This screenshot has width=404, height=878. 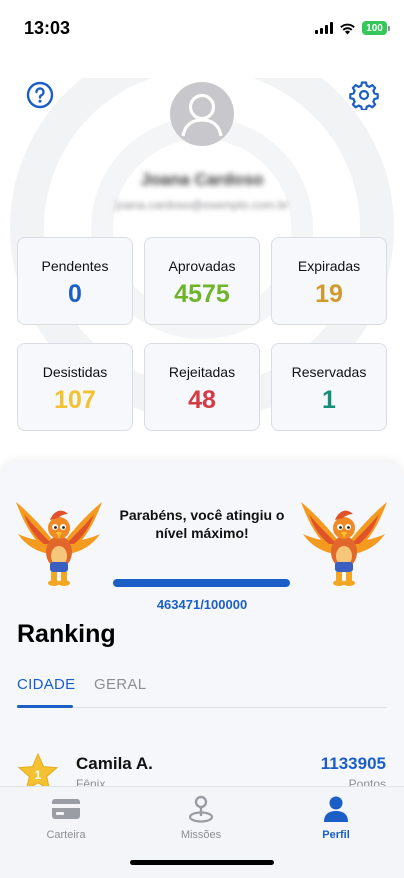 I want to click on user-email: joana.cardoso@exemplo.com.br, so click(x=202, y=205).